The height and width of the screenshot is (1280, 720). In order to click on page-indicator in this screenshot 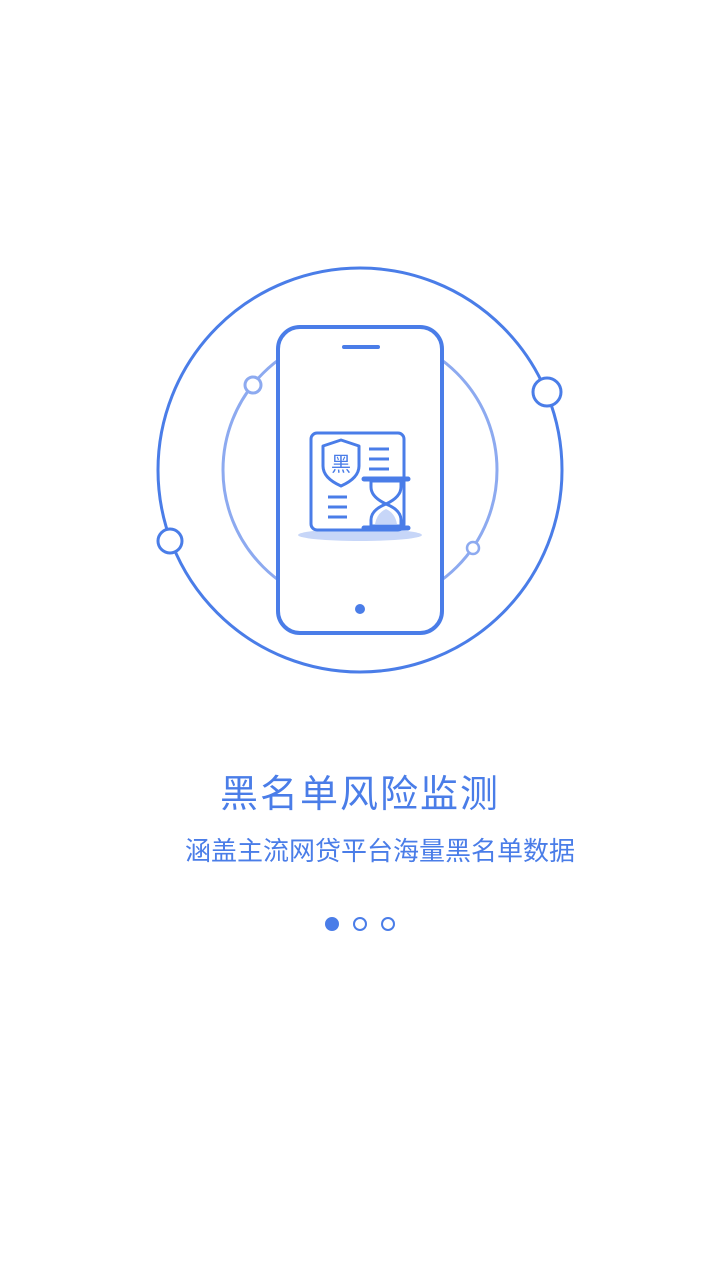, I will do `click(360, 924)`.